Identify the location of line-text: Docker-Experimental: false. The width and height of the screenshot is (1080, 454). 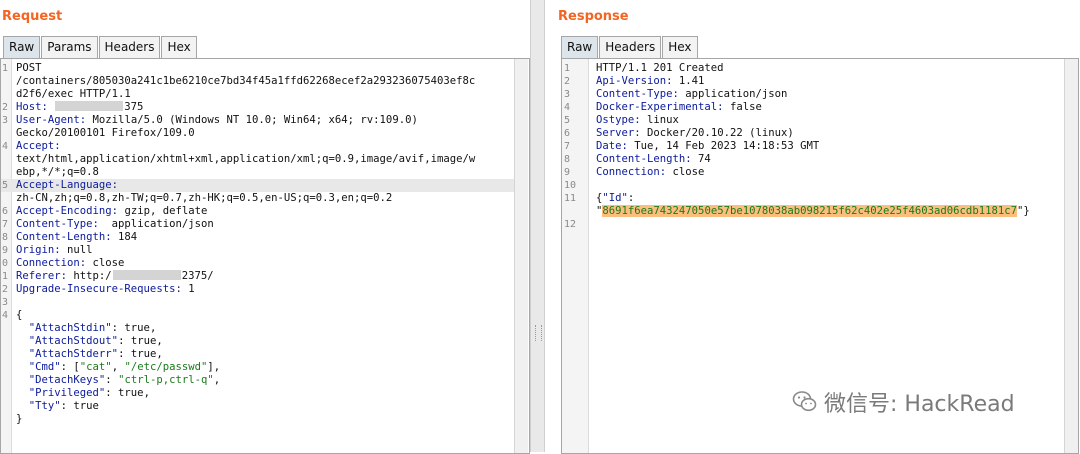
(679, 107).